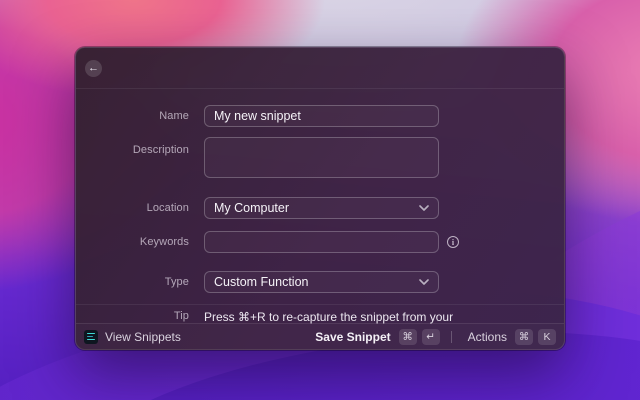  What do you see at coordinates (261, 282) in the screenshot?
I see `type-select-value: Custom Function` at bounding box center [261, 282].